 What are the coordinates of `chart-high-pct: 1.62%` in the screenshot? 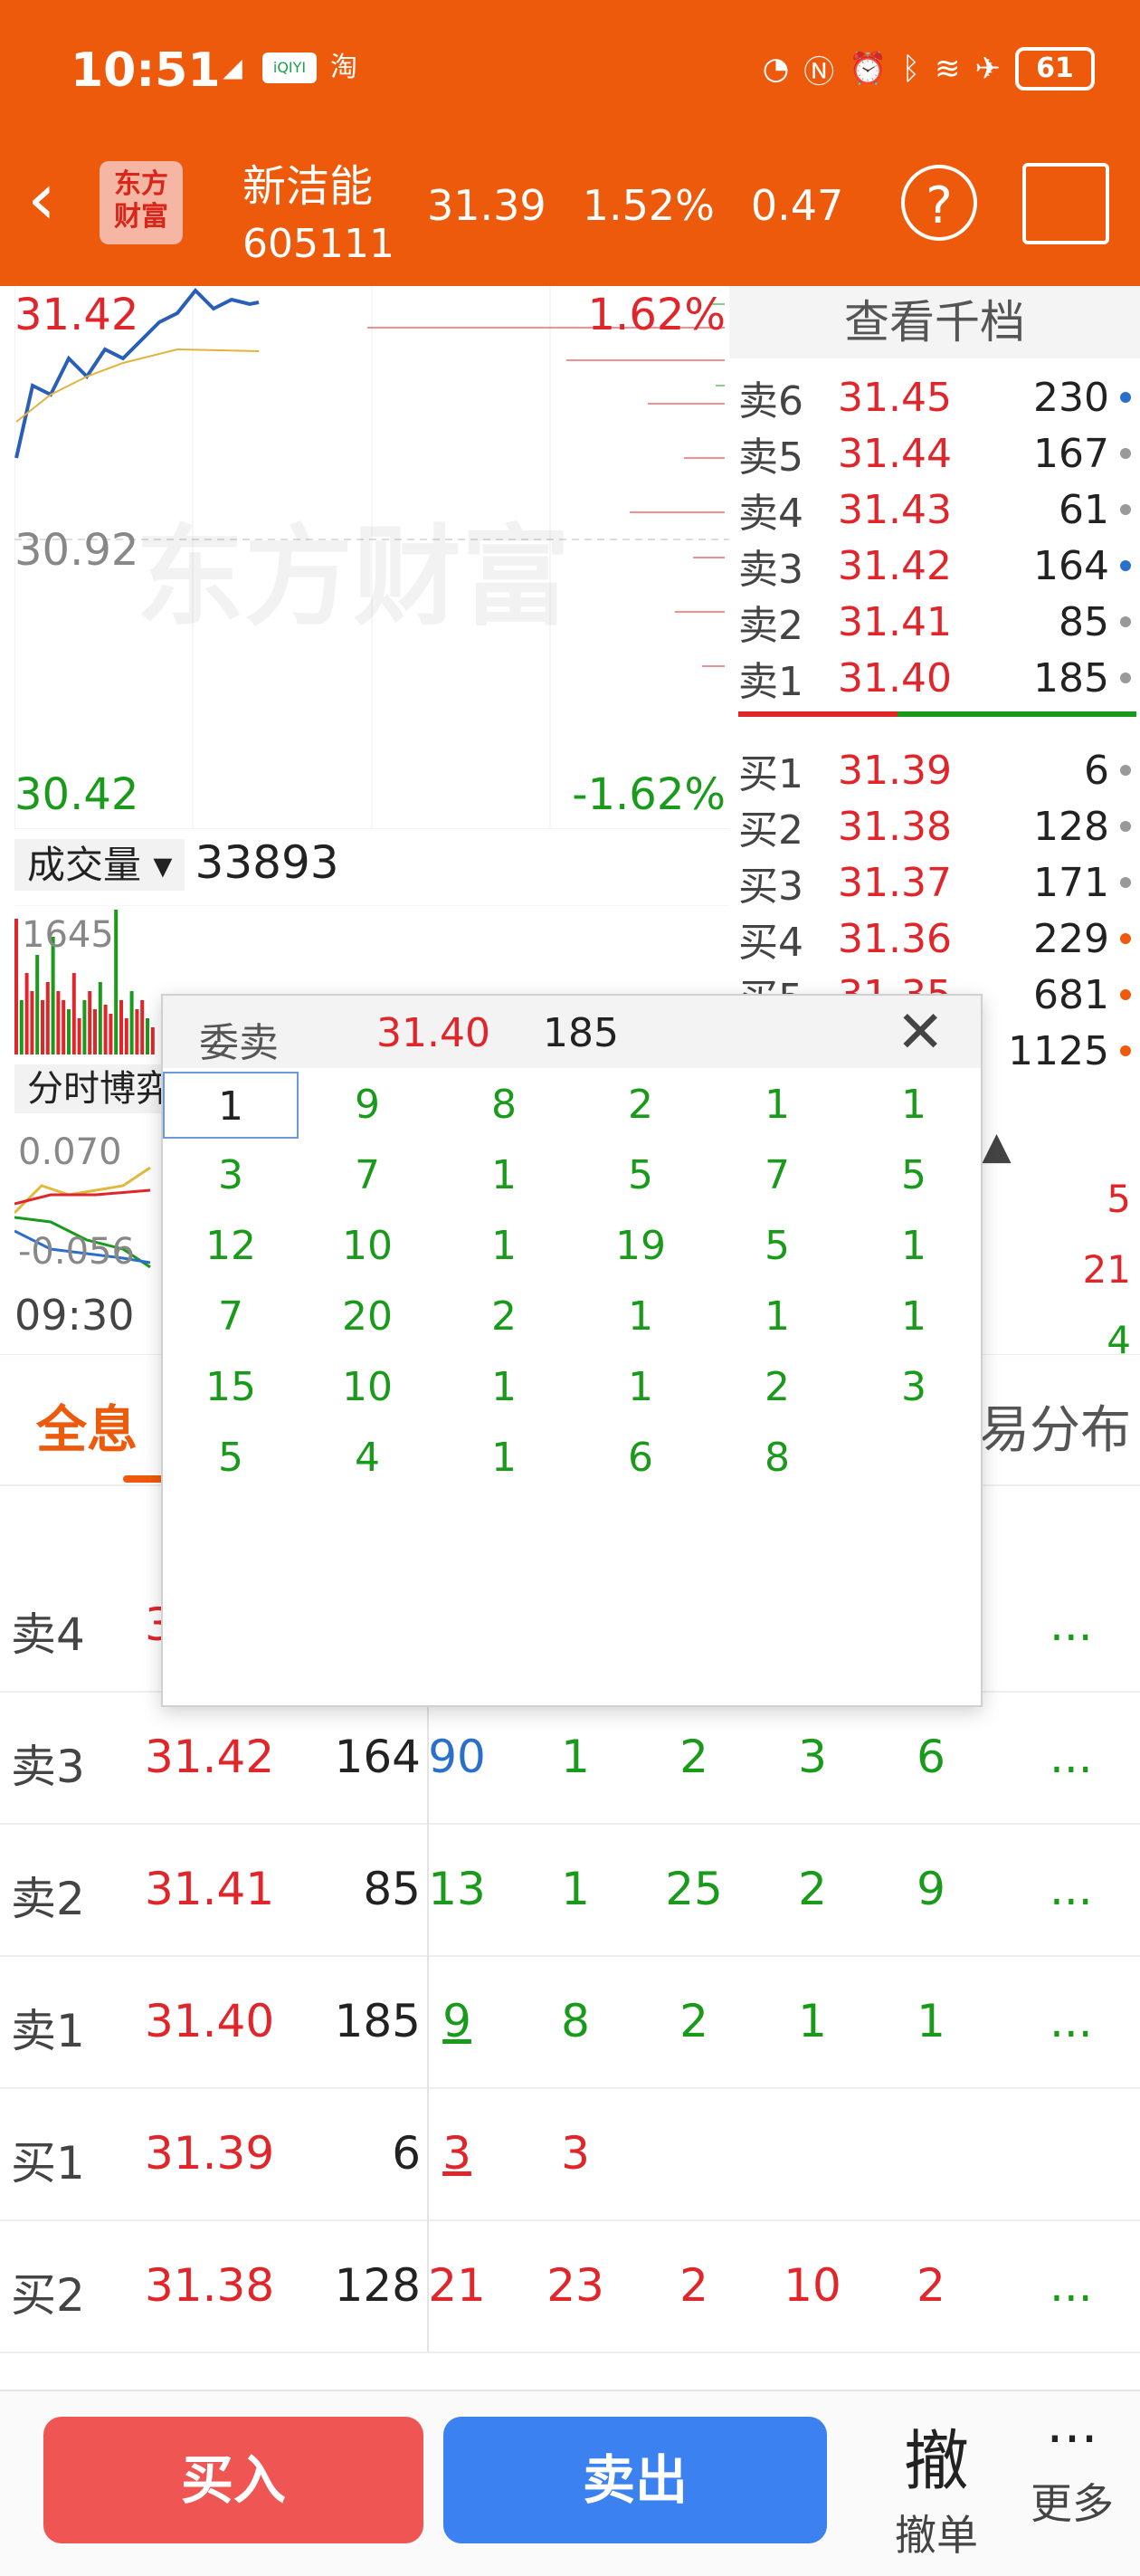 It's located at (657, 315).